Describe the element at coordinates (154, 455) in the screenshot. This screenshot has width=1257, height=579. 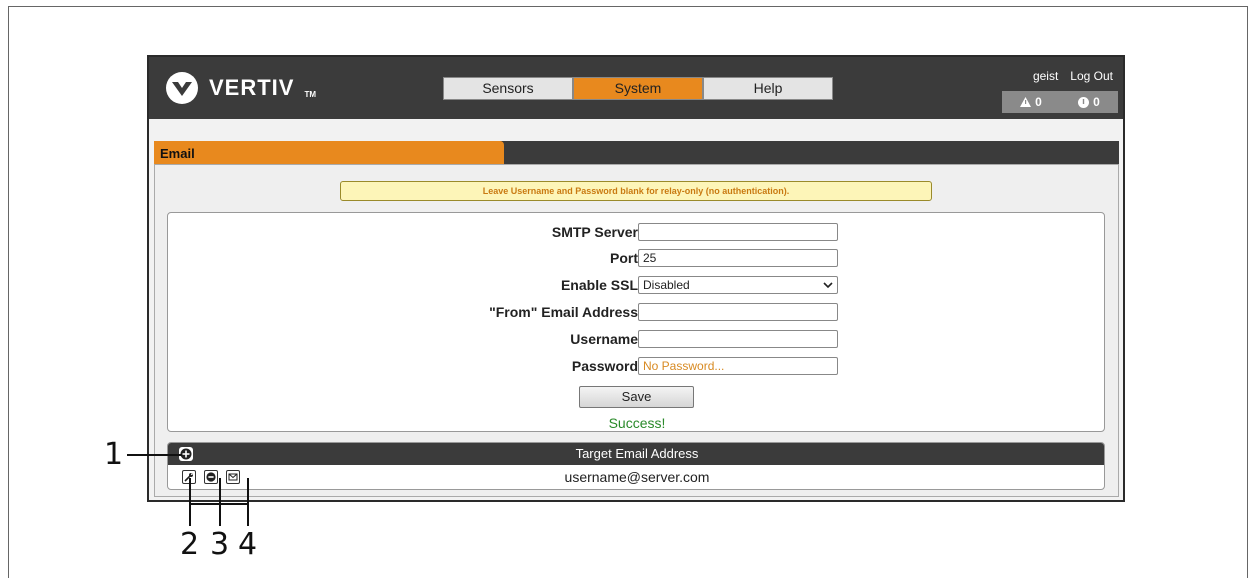
I see `callout-1-line` at that location.